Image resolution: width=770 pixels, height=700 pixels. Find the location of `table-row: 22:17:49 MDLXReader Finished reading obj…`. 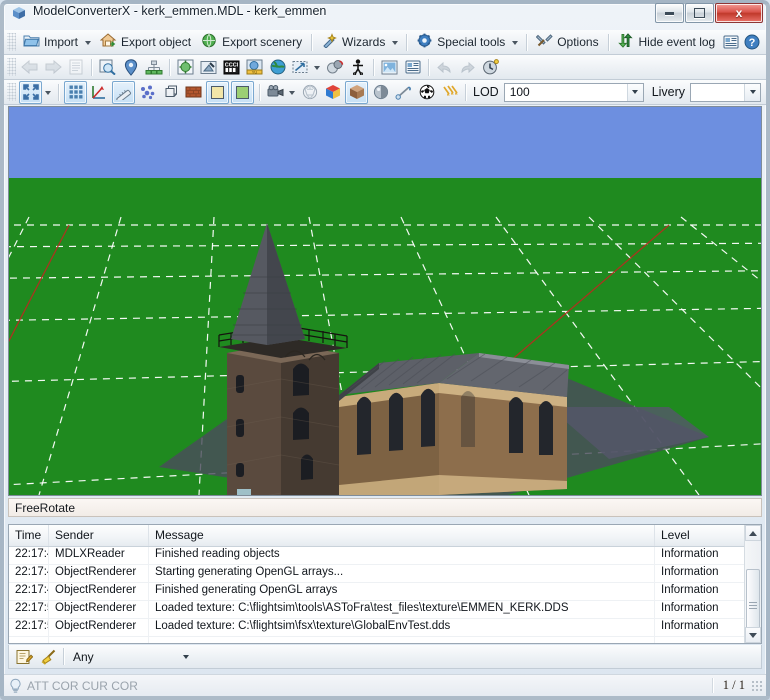

table-row: 22:17:49 MDLXReader Finished reading obj… is located at coordinates (385, 556).